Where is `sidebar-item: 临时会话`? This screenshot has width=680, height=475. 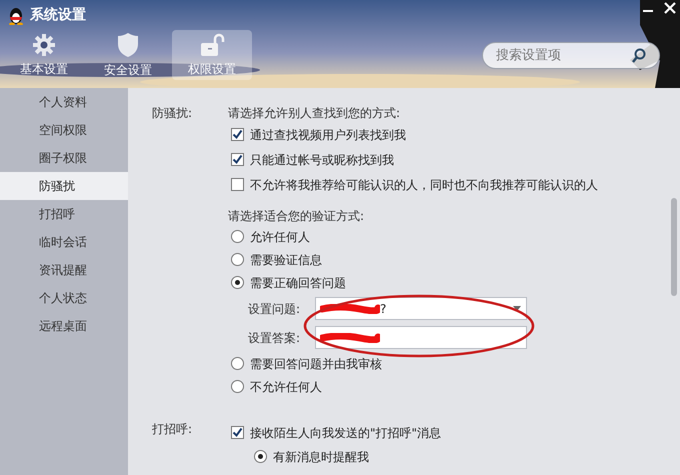 sidebar-item: 临时会话 is located at coordinates (64, 242).